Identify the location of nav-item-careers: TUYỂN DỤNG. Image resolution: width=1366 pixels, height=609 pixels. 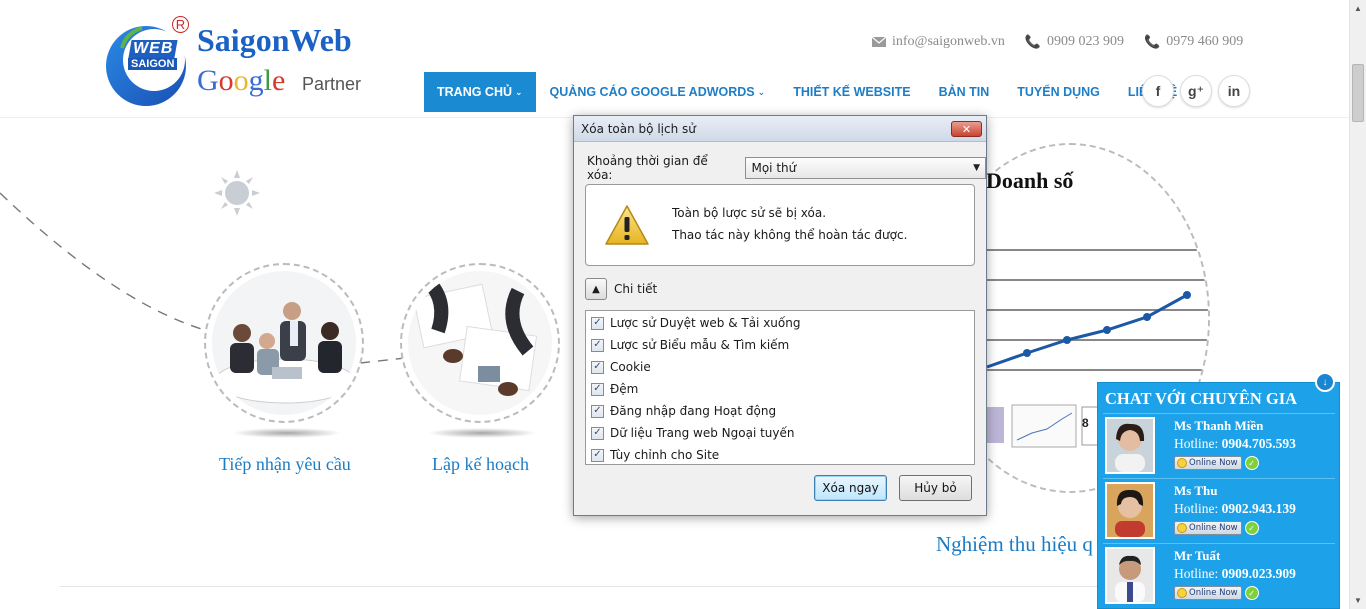
(1058, 92).